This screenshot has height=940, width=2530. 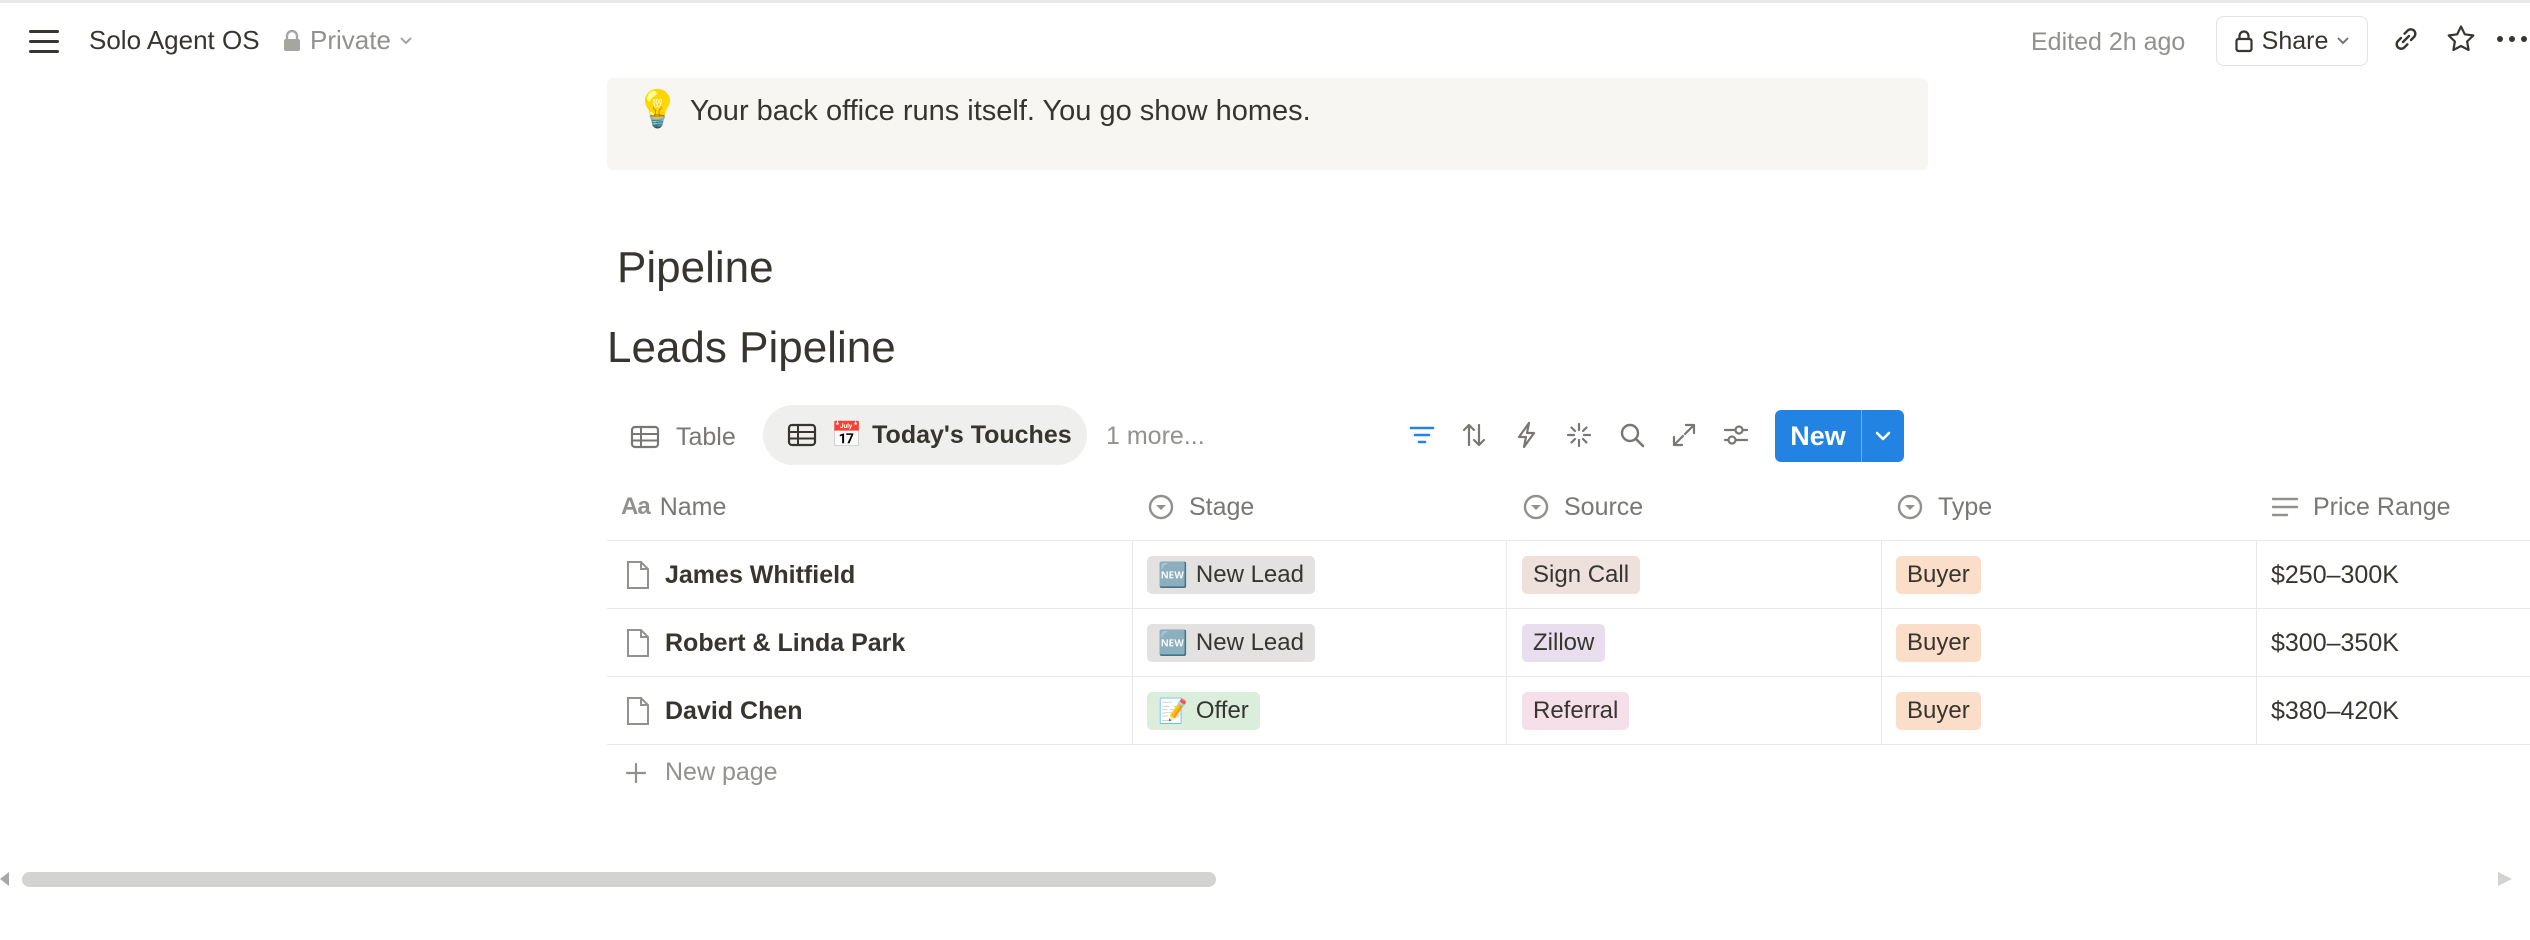 I want to click on price-range-cell: $380–420K, so click(x=2335, y=711).